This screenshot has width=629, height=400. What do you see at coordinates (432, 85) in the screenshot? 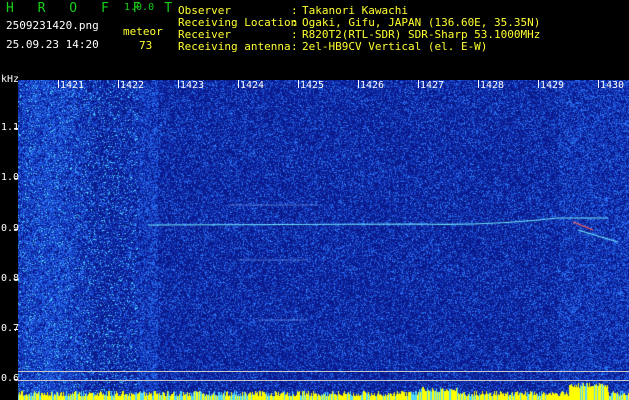
I see `x-tick-label: 1427` at bounding box center [432, 85].